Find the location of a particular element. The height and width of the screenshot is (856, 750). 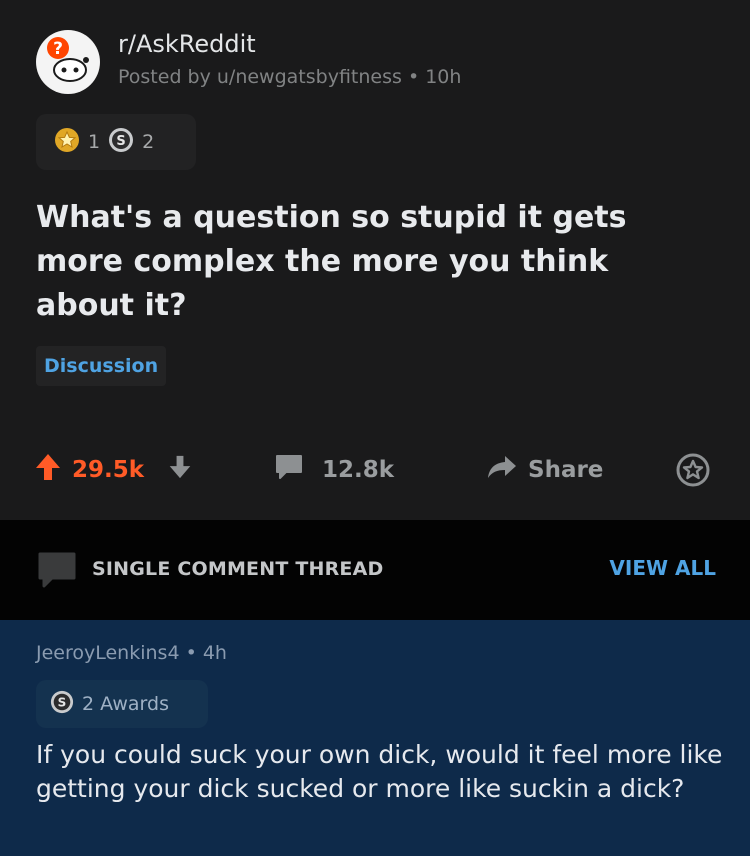

vote-group: 29.5k is located at coordinates (113, 470).